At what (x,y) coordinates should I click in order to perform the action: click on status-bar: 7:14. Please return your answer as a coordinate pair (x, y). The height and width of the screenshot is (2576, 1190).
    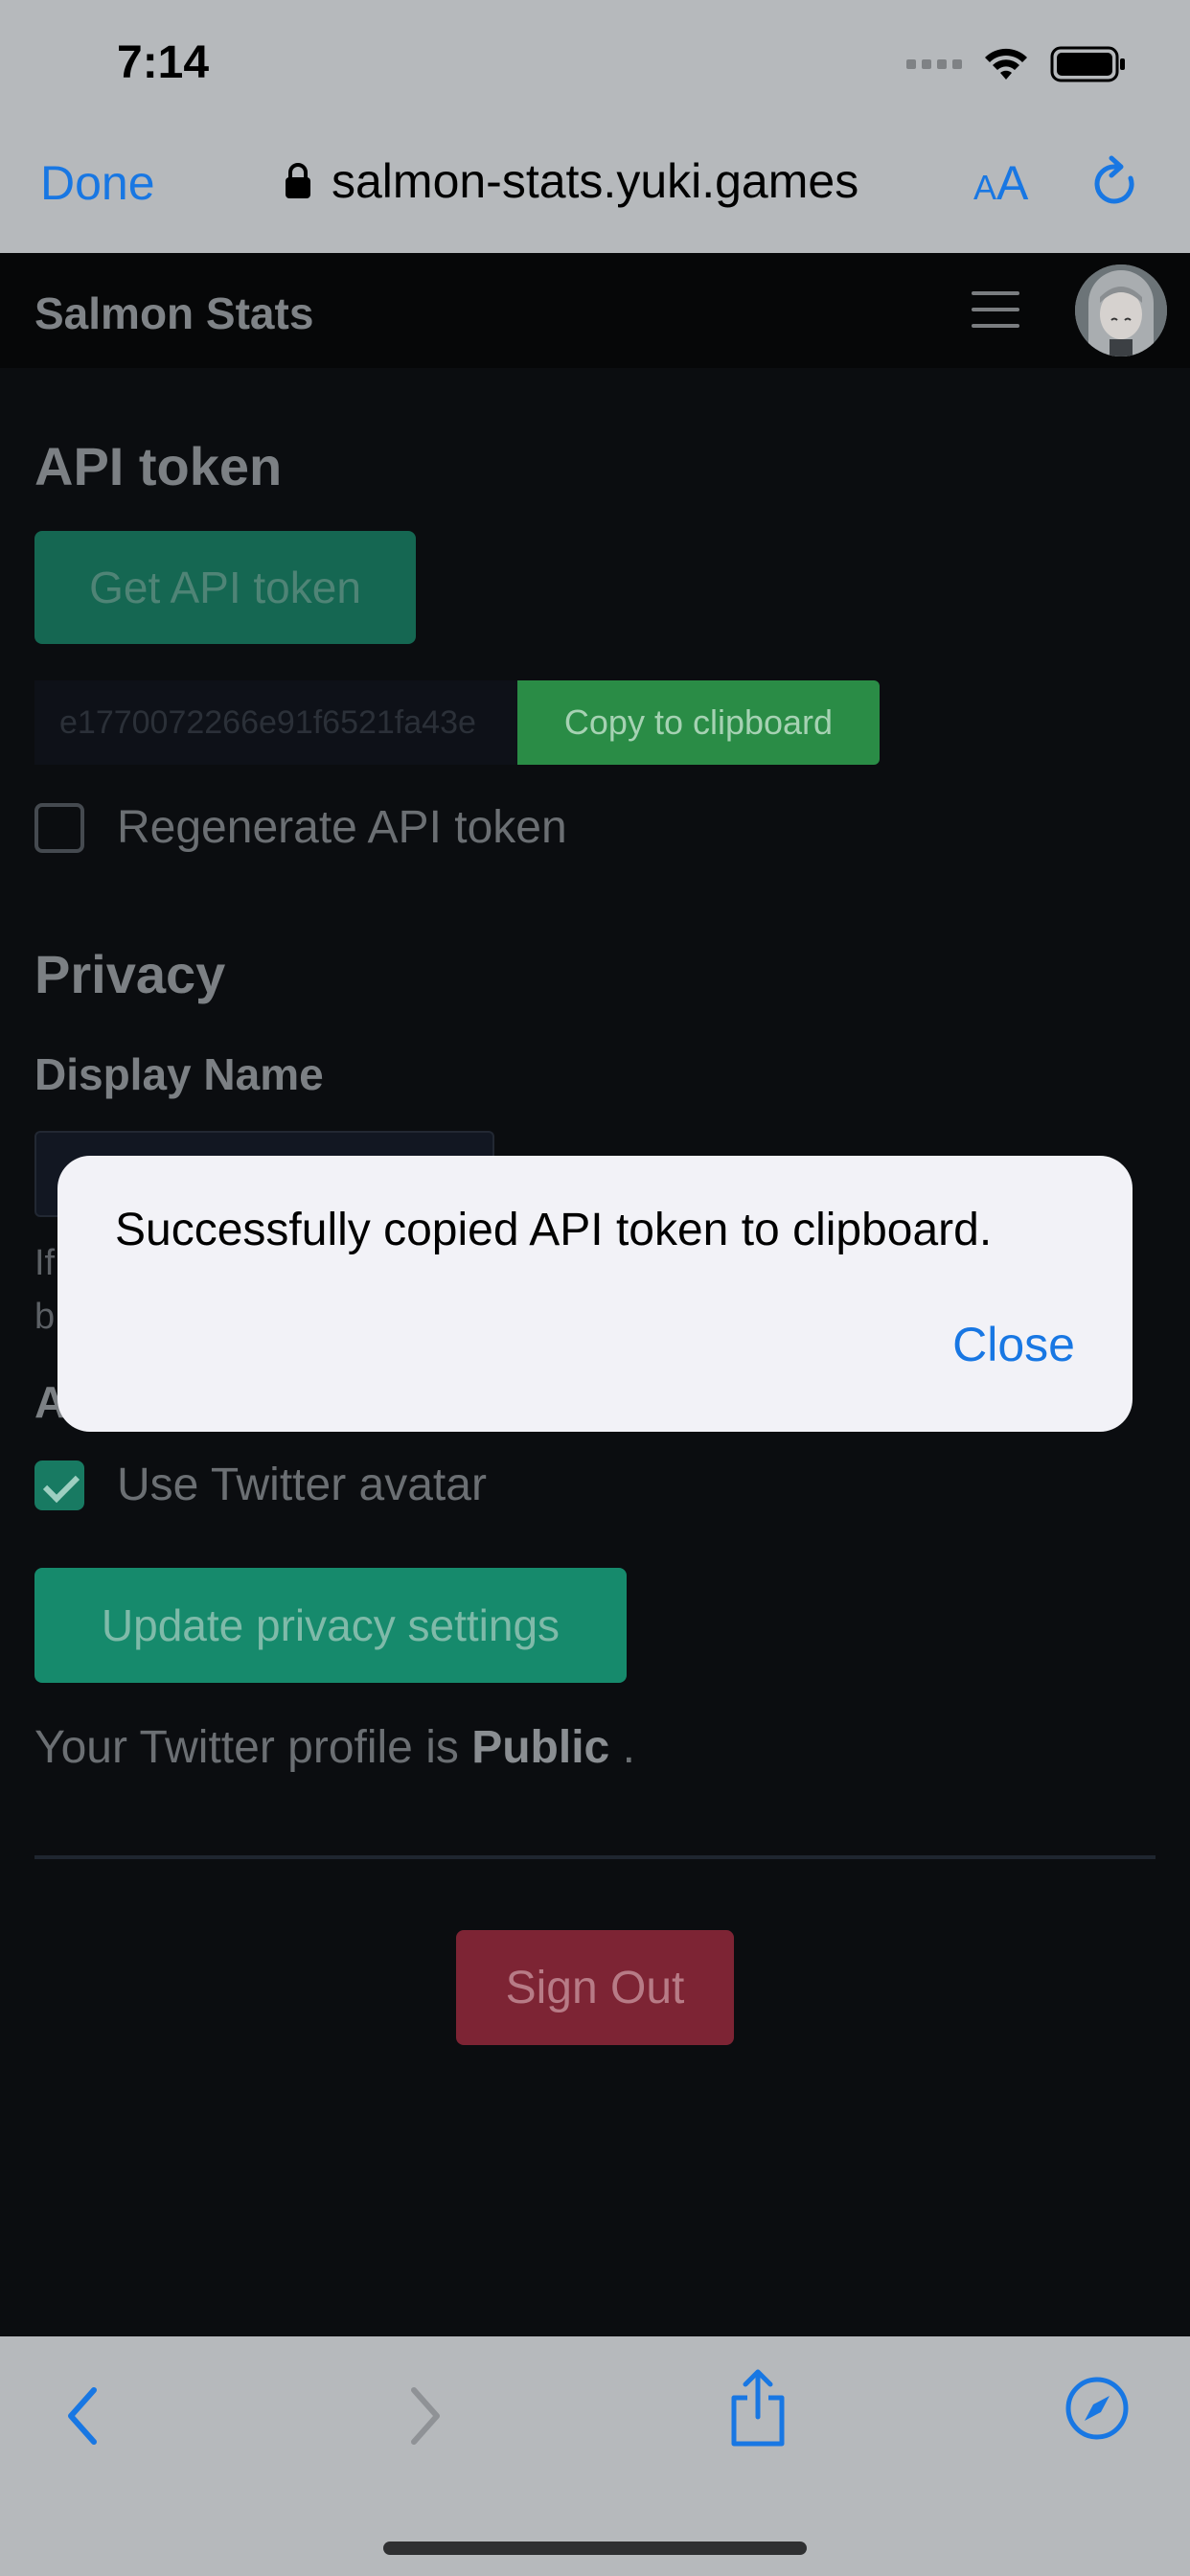
    Looking at the image, I should click on (595, 67).